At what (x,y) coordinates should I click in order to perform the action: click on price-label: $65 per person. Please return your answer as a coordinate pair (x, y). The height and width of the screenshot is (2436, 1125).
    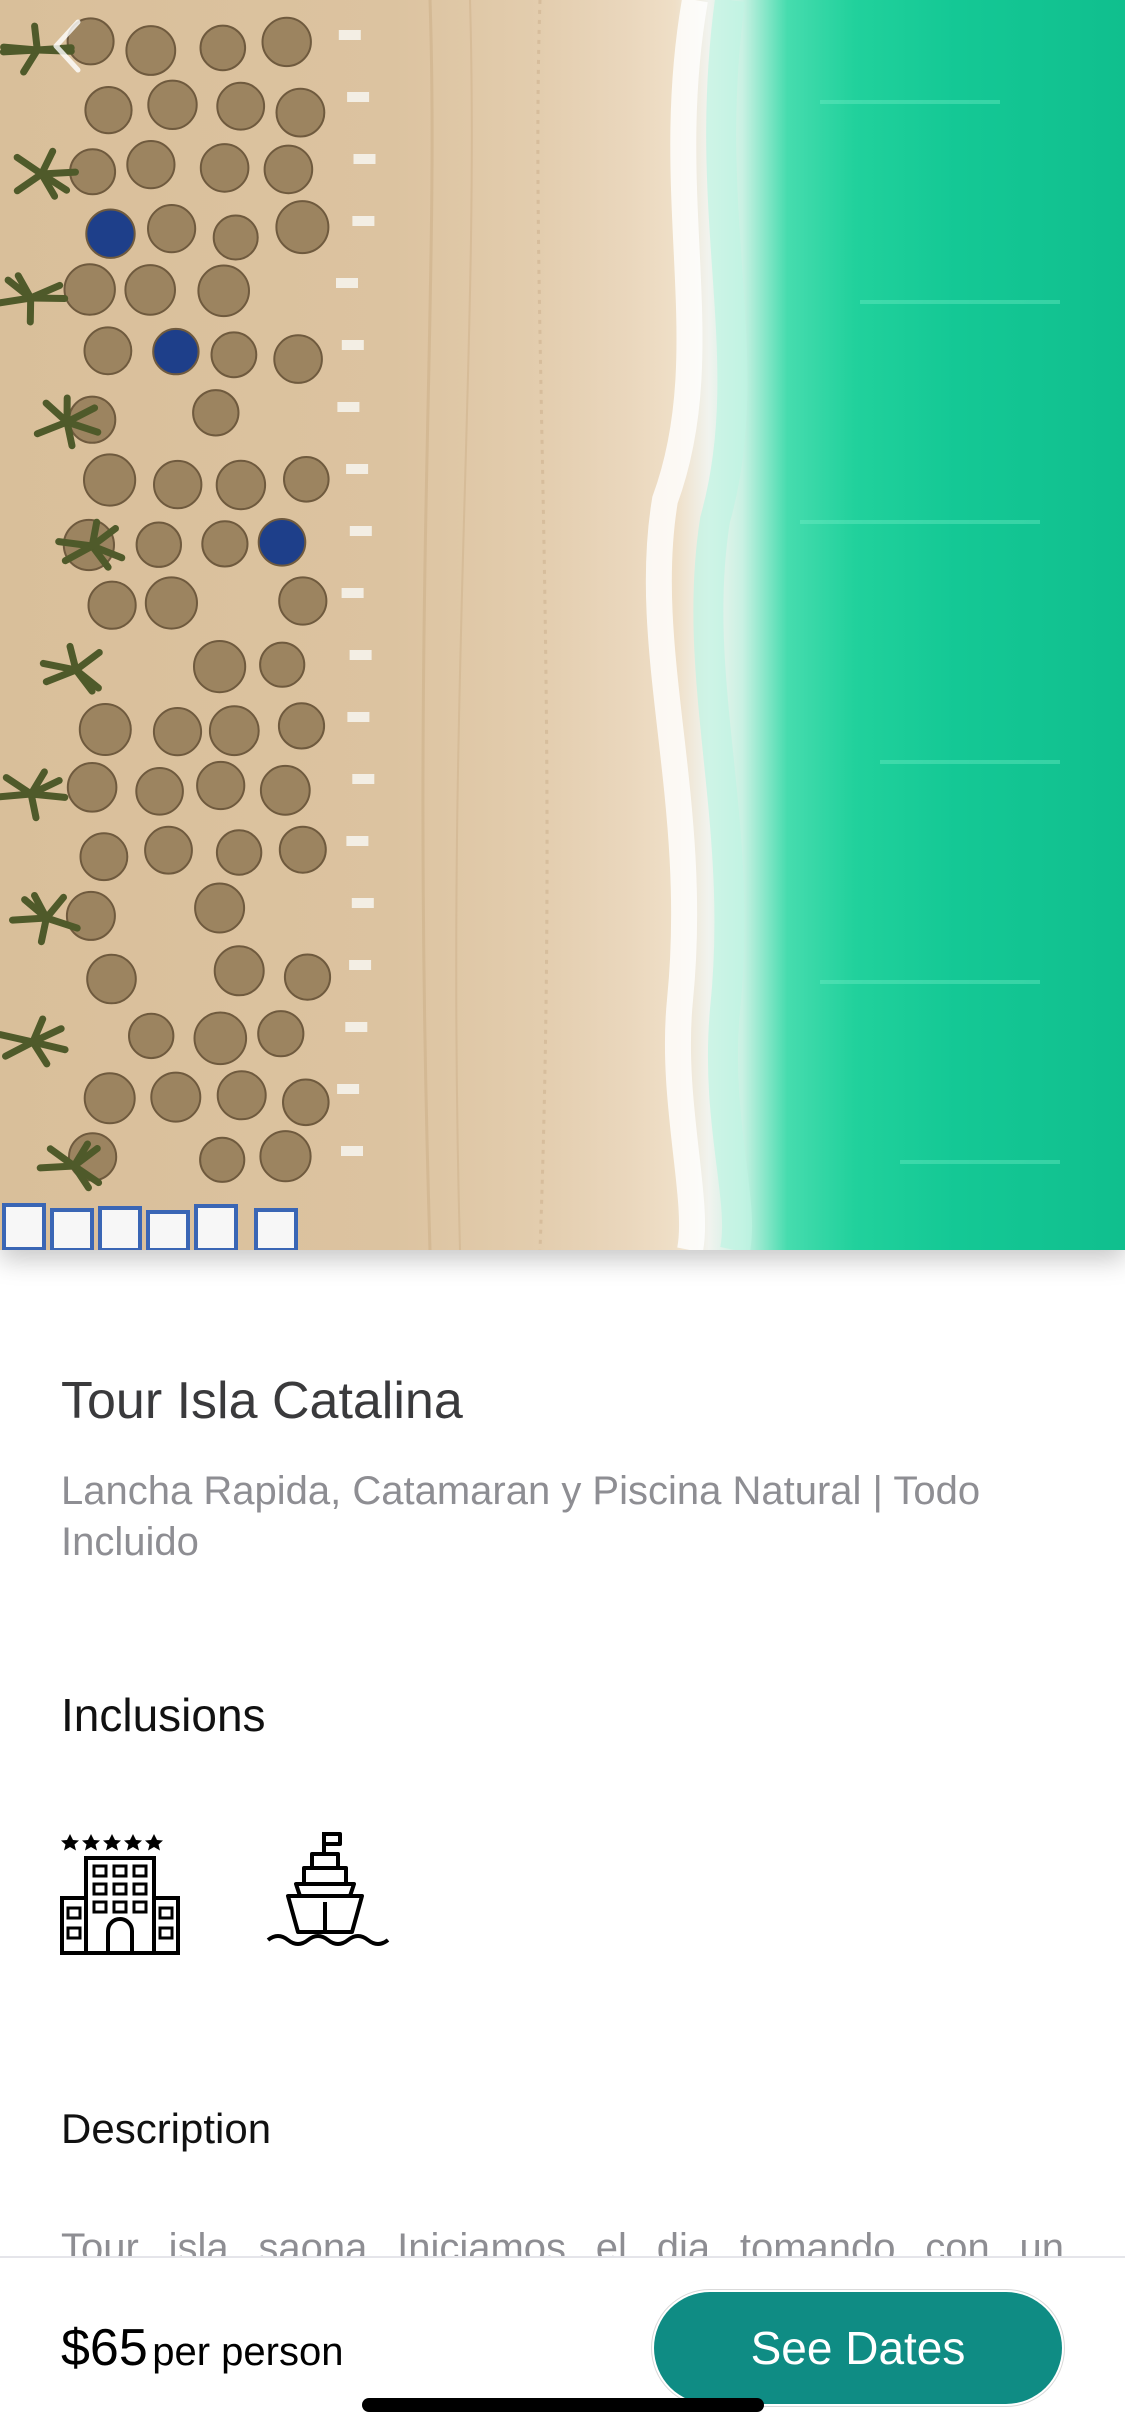
    Looking at the image, I should click on (202, 2354).